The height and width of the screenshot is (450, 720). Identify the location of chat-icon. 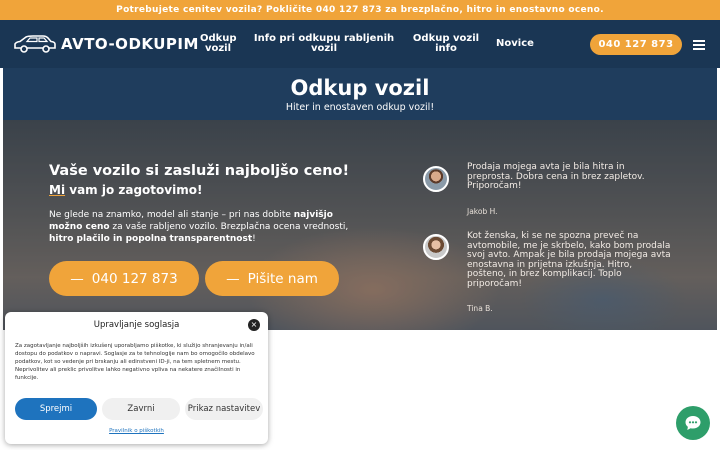
(693, 423).